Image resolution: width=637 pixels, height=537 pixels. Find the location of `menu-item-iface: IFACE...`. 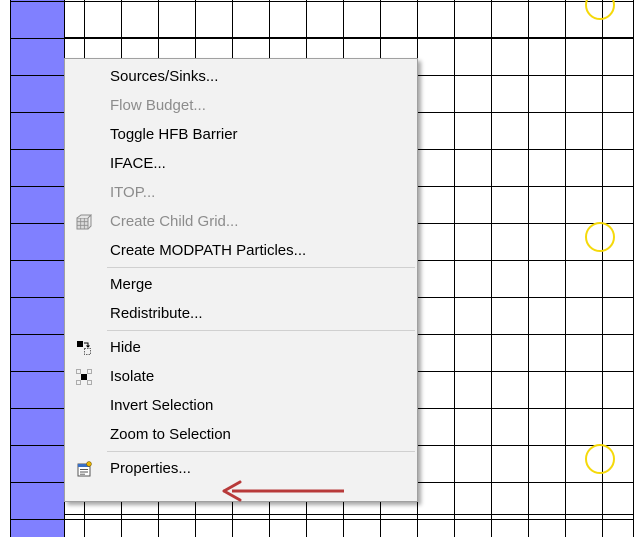

menu-item-iface: IFACE... is located at coordinates (241, 163).